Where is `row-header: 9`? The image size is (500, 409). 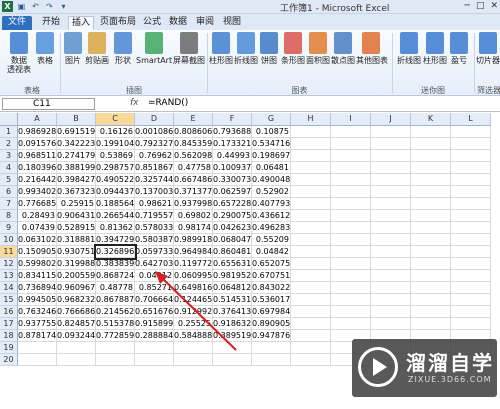
row-header: 9 is located at coordinates (9, 228).